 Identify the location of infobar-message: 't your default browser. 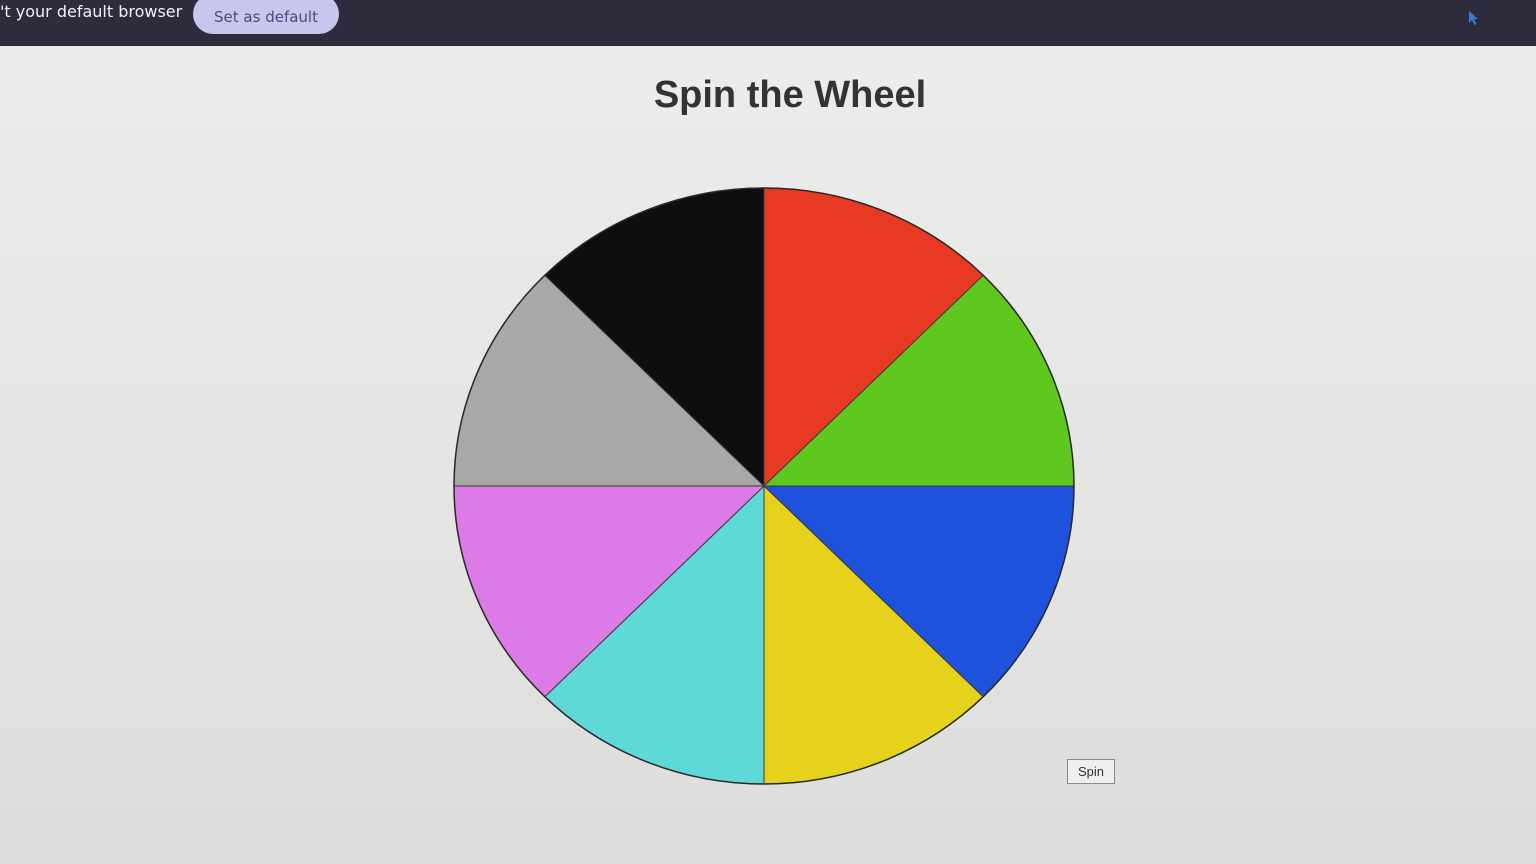
(91, 11).